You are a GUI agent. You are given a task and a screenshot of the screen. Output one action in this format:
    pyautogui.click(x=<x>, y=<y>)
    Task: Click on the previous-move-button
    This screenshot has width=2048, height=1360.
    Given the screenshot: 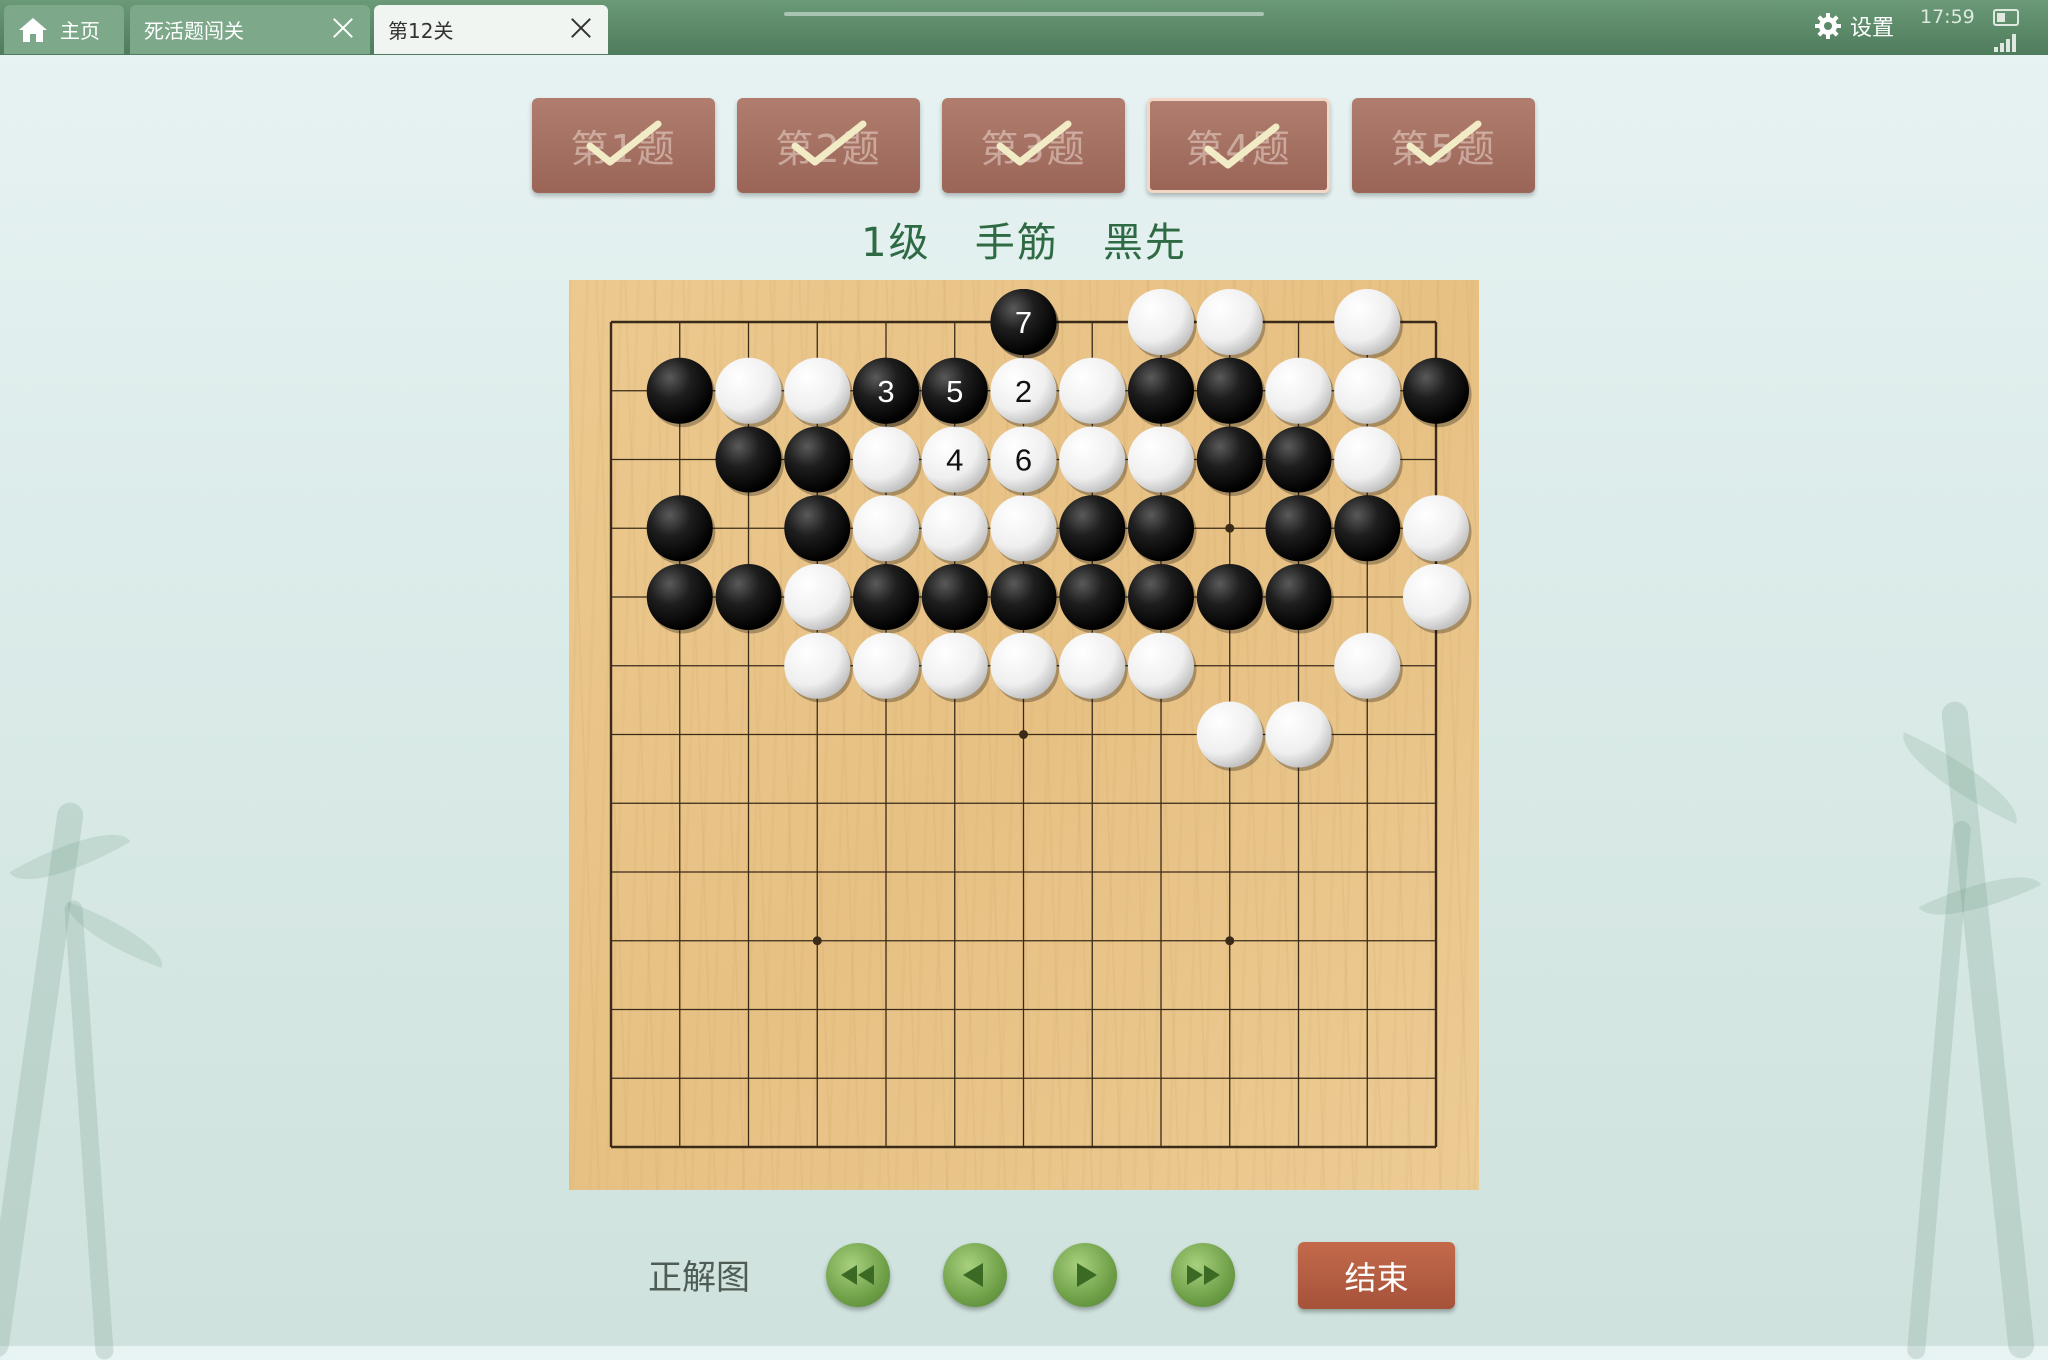 What is the action you would take?
    pyautogui.click(x=975, y=1275)
    